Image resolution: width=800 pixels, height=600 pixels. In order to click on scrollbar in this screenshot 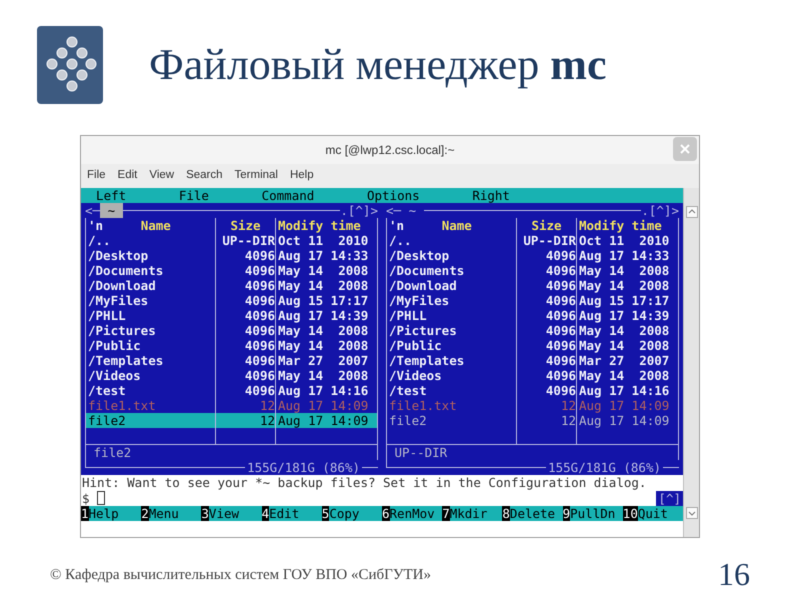, I will do `click(691, 362)`.